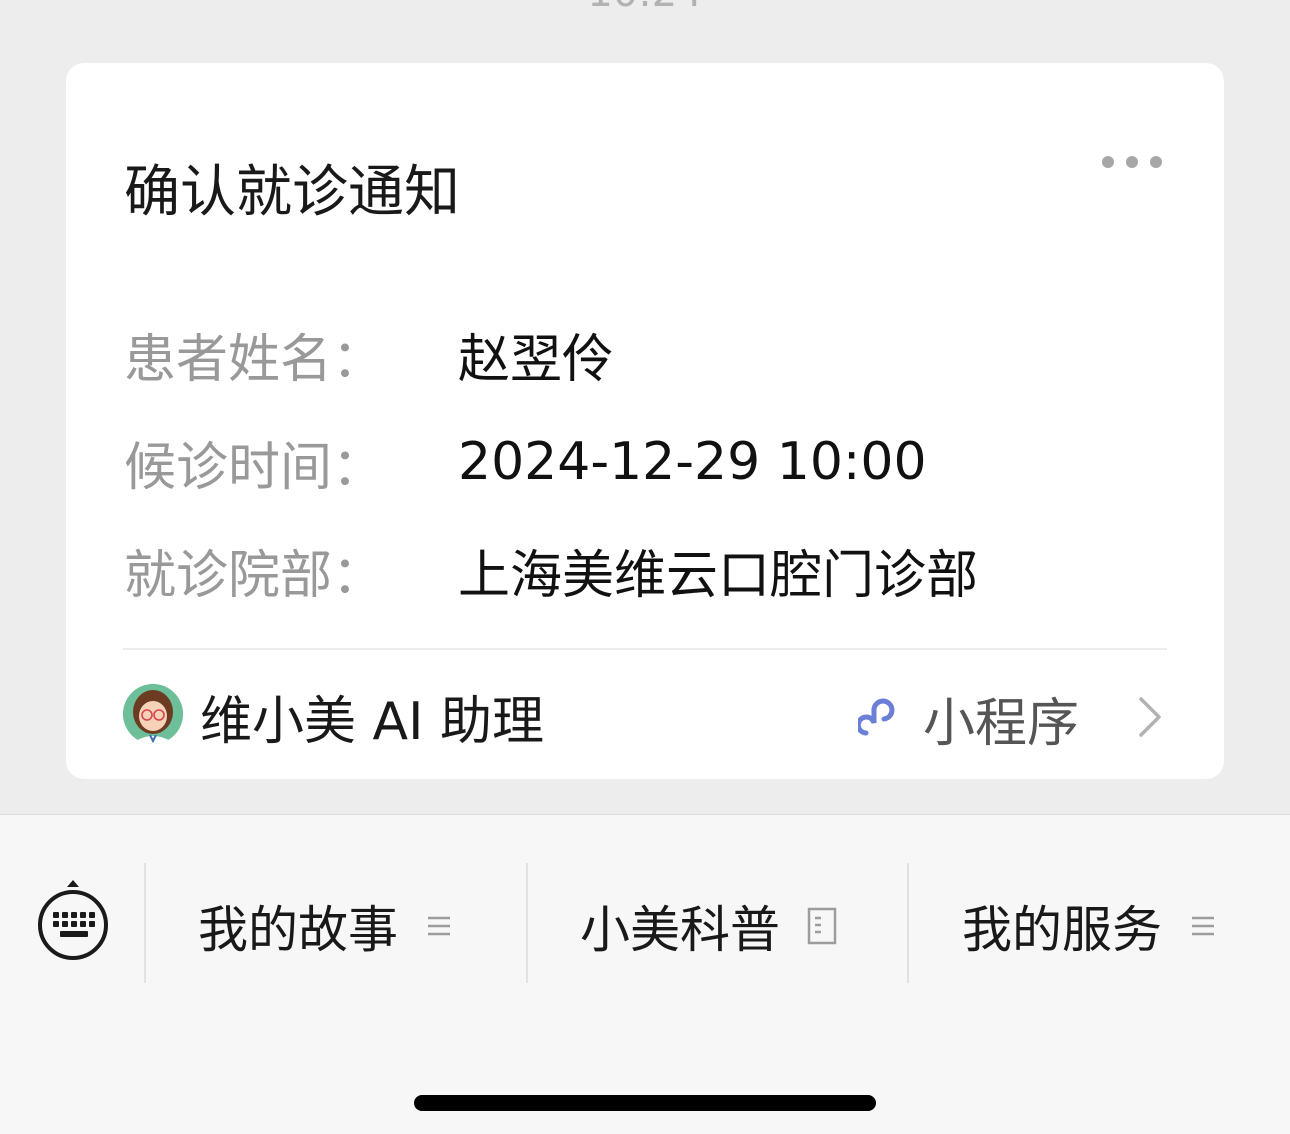 The image size is (1290, 1134). I want to click on menu-my-story: 我的故事, so click(327, 926).